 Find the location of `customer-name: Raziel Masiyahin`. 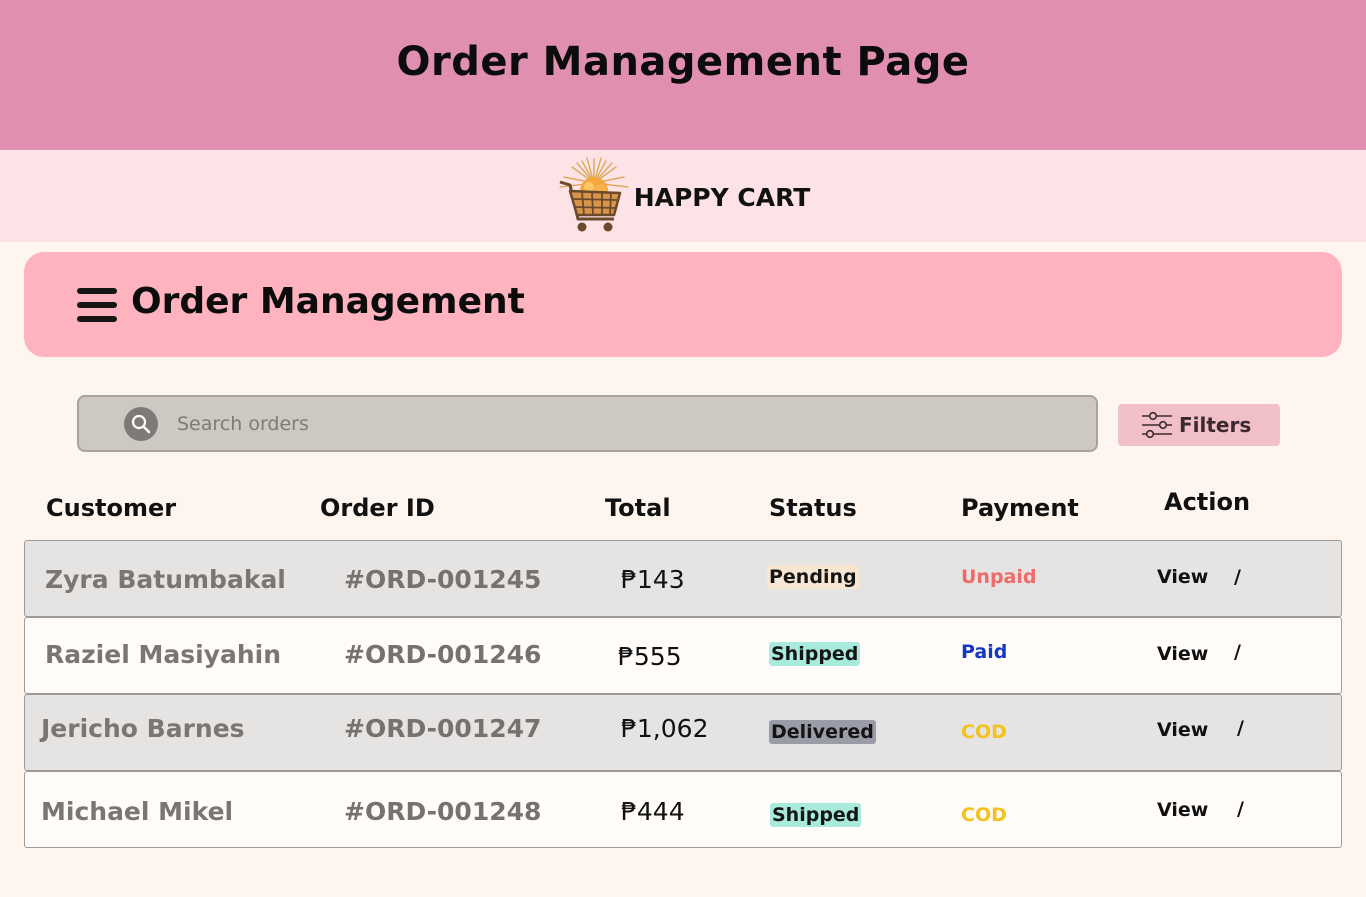

customer-name: Raziel Masiyahin is located at coordinates (163, 654).